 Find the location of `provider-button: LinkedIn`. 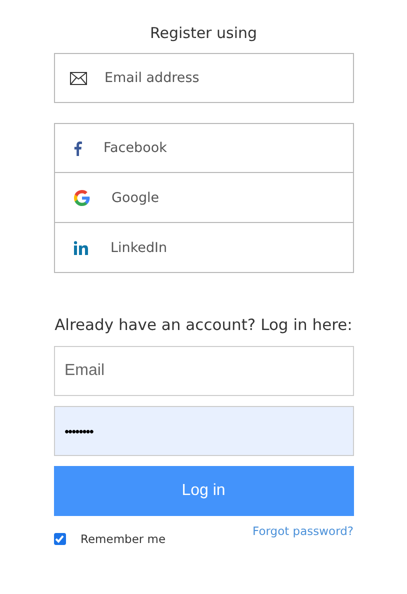

provider-button: LinkedIn is located at coordinates (204, 248).